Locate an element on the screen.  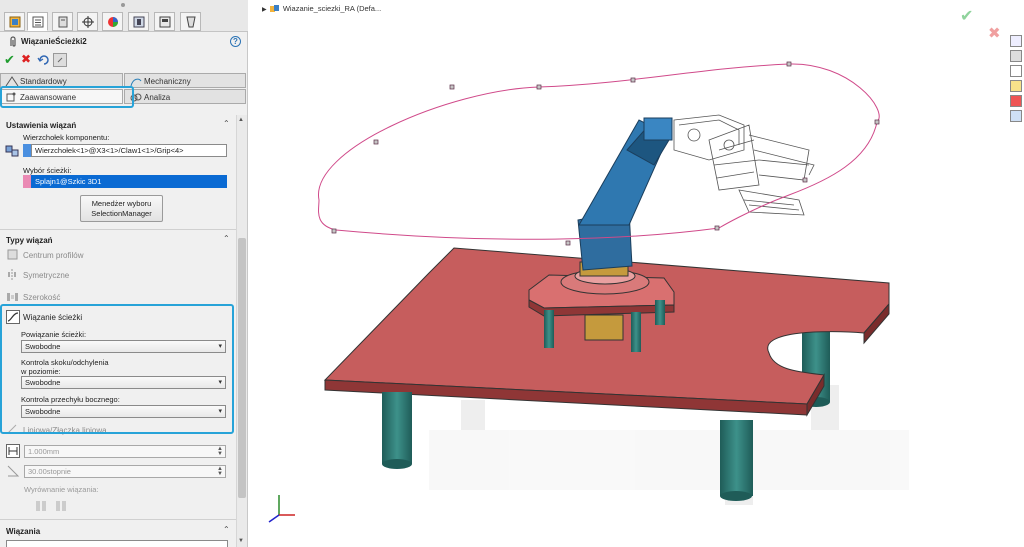
standard-mates-icon is located at coordinates (12, 81).